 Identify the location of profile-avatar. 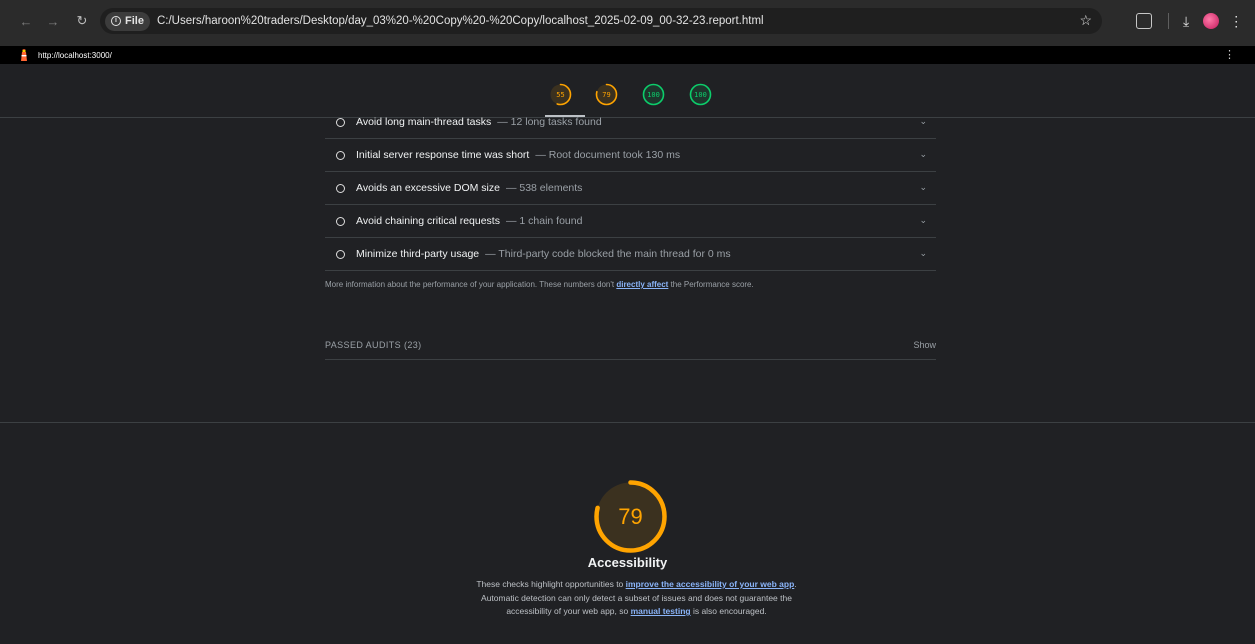
(1211, 21).